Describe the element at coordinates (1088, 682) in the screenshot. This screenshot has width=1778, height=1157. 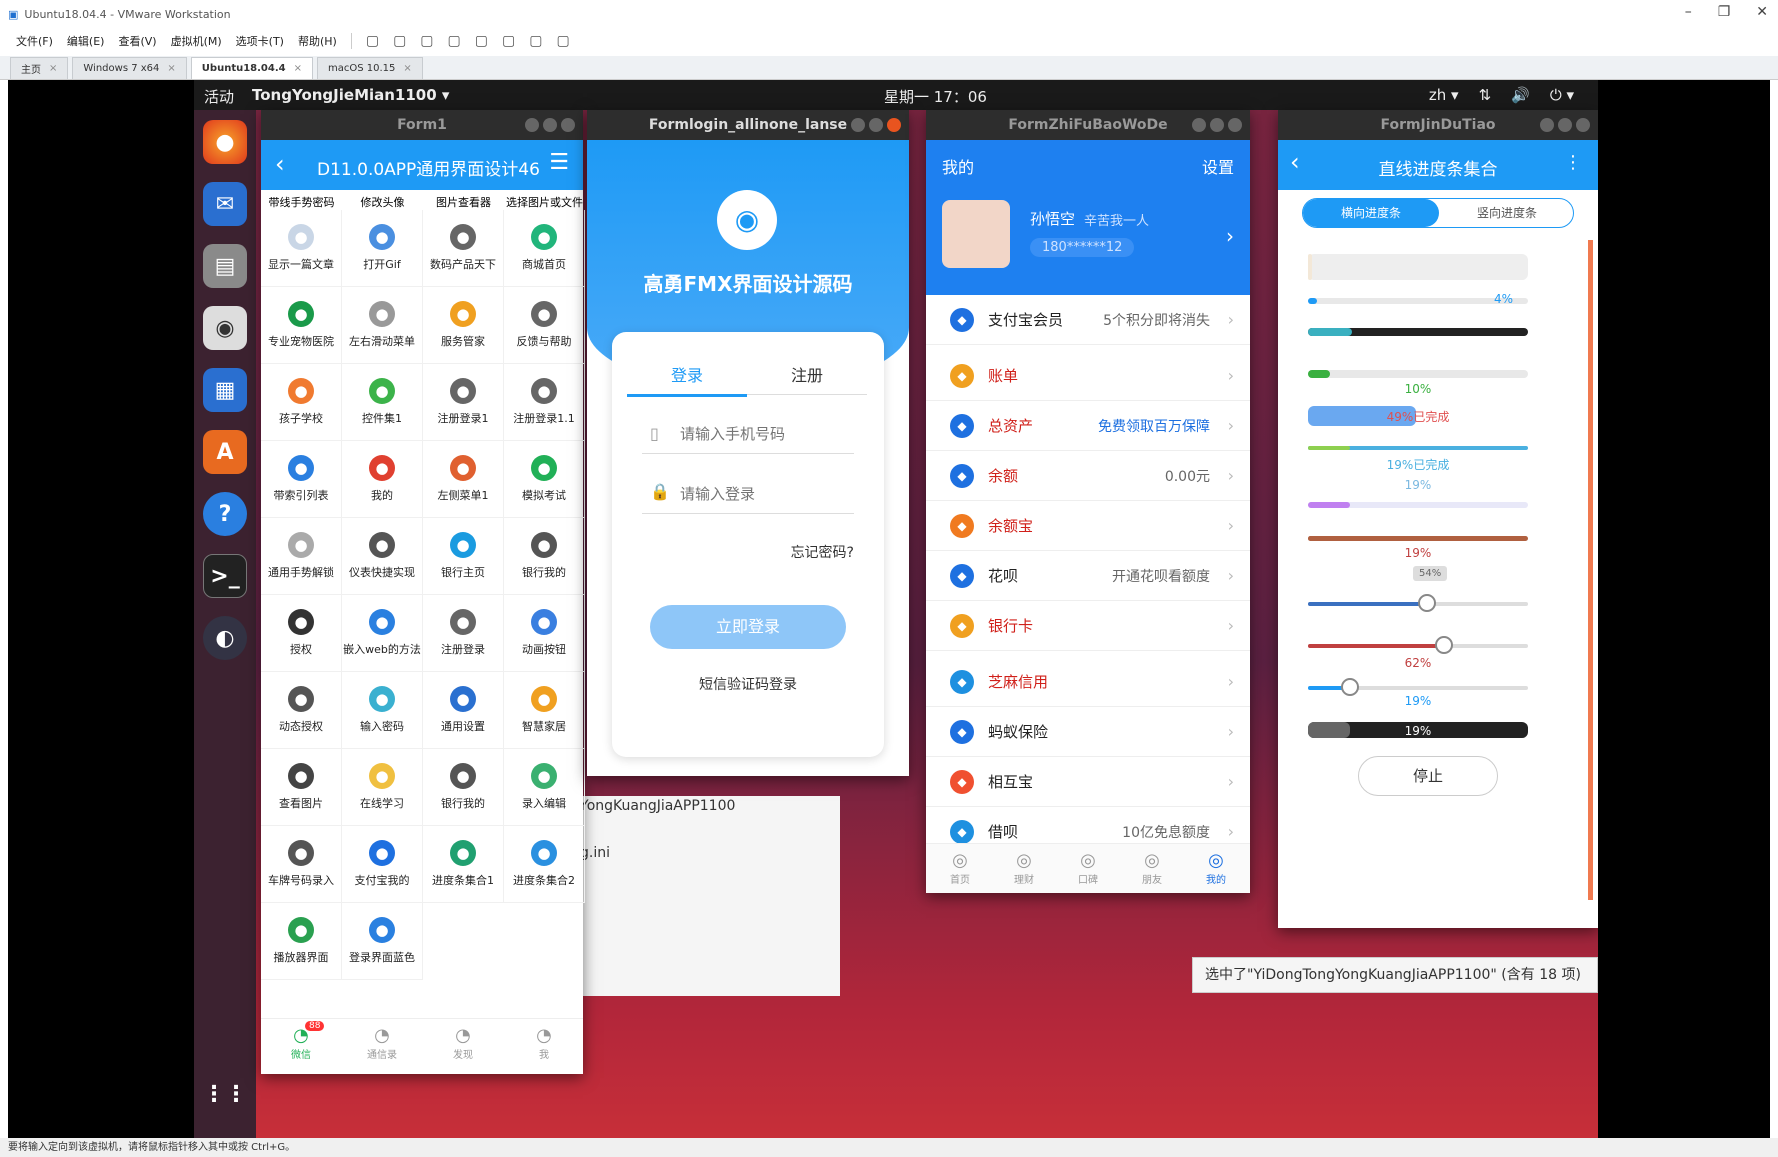
I see `alipay-row: ◆ 芝麻信用 ›` at that location.